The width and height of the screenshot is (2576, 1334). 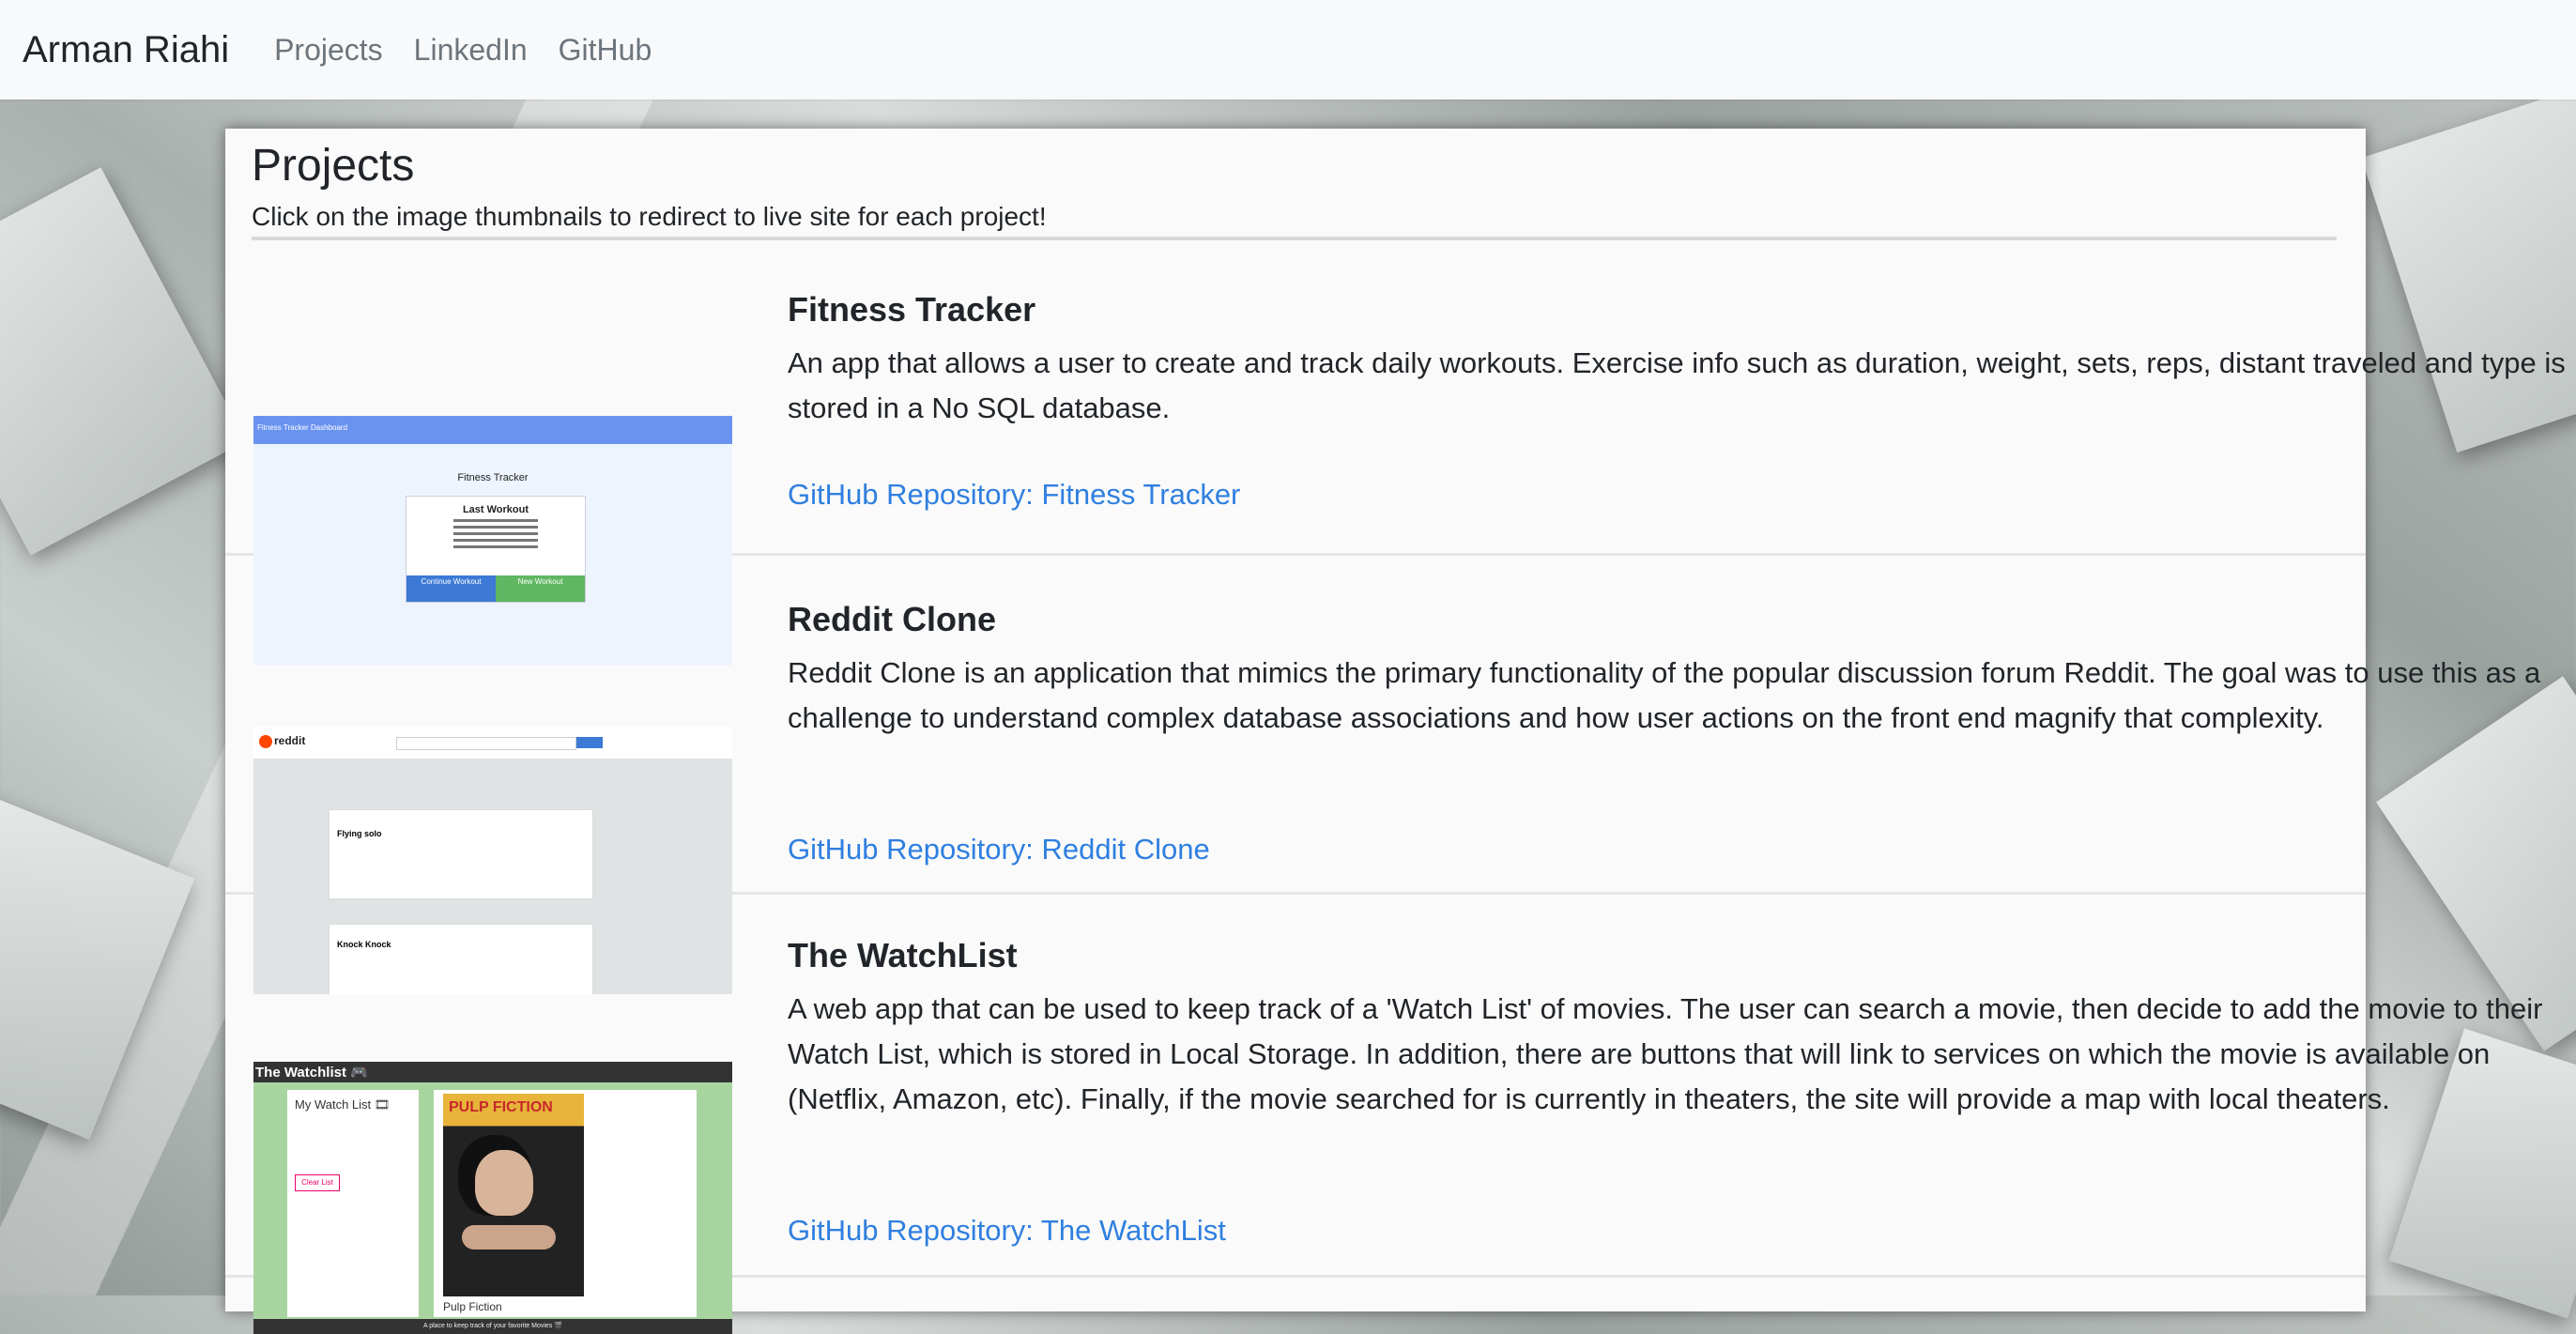 What do you see at coordinates (473, 1307) in the screenshot?
I see `thumb-movie-name: Pulp Fiction` at bounding box center [473, 1307].